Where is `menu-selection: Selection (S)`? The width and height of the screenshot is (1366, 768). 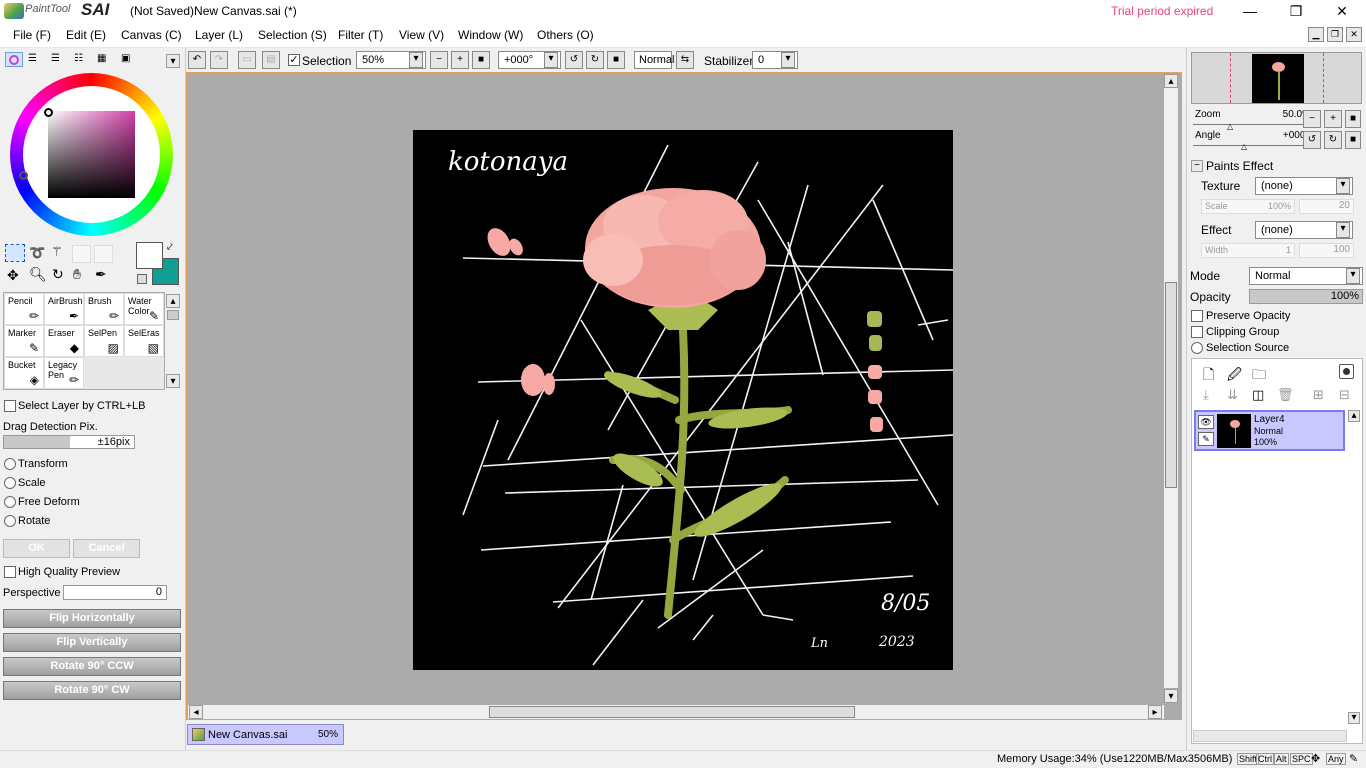 menu-selection: Selection (S) is located at coordinates (292, 35).